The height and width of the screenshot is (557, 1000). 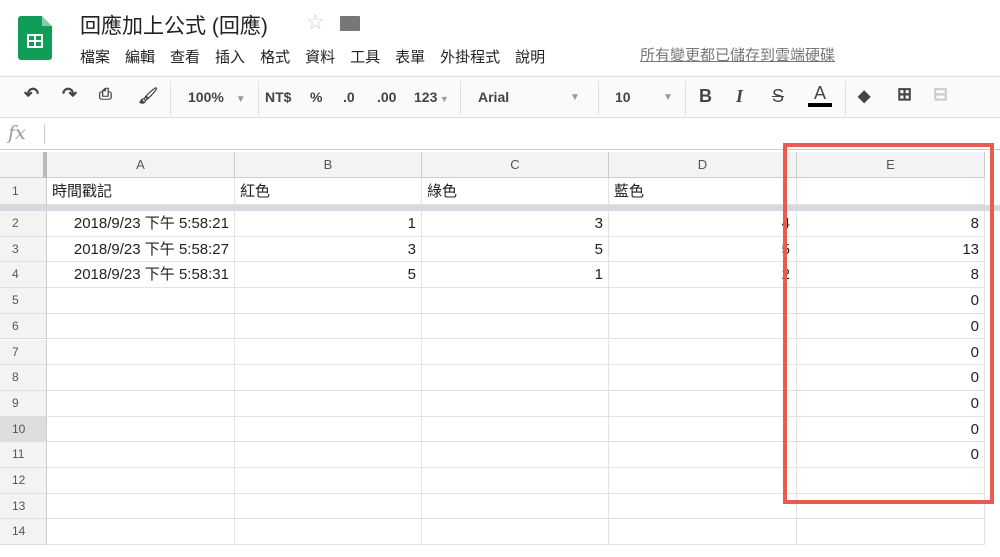 What do you see at coordinates (230, 56) in the screenshot?
I see `menu-item: 插入` at bounding box center [230, 56].